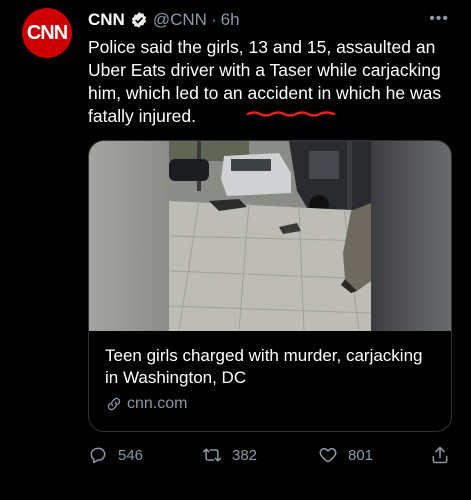  I want to click on user-handle: @CNN, so click(180, 20).